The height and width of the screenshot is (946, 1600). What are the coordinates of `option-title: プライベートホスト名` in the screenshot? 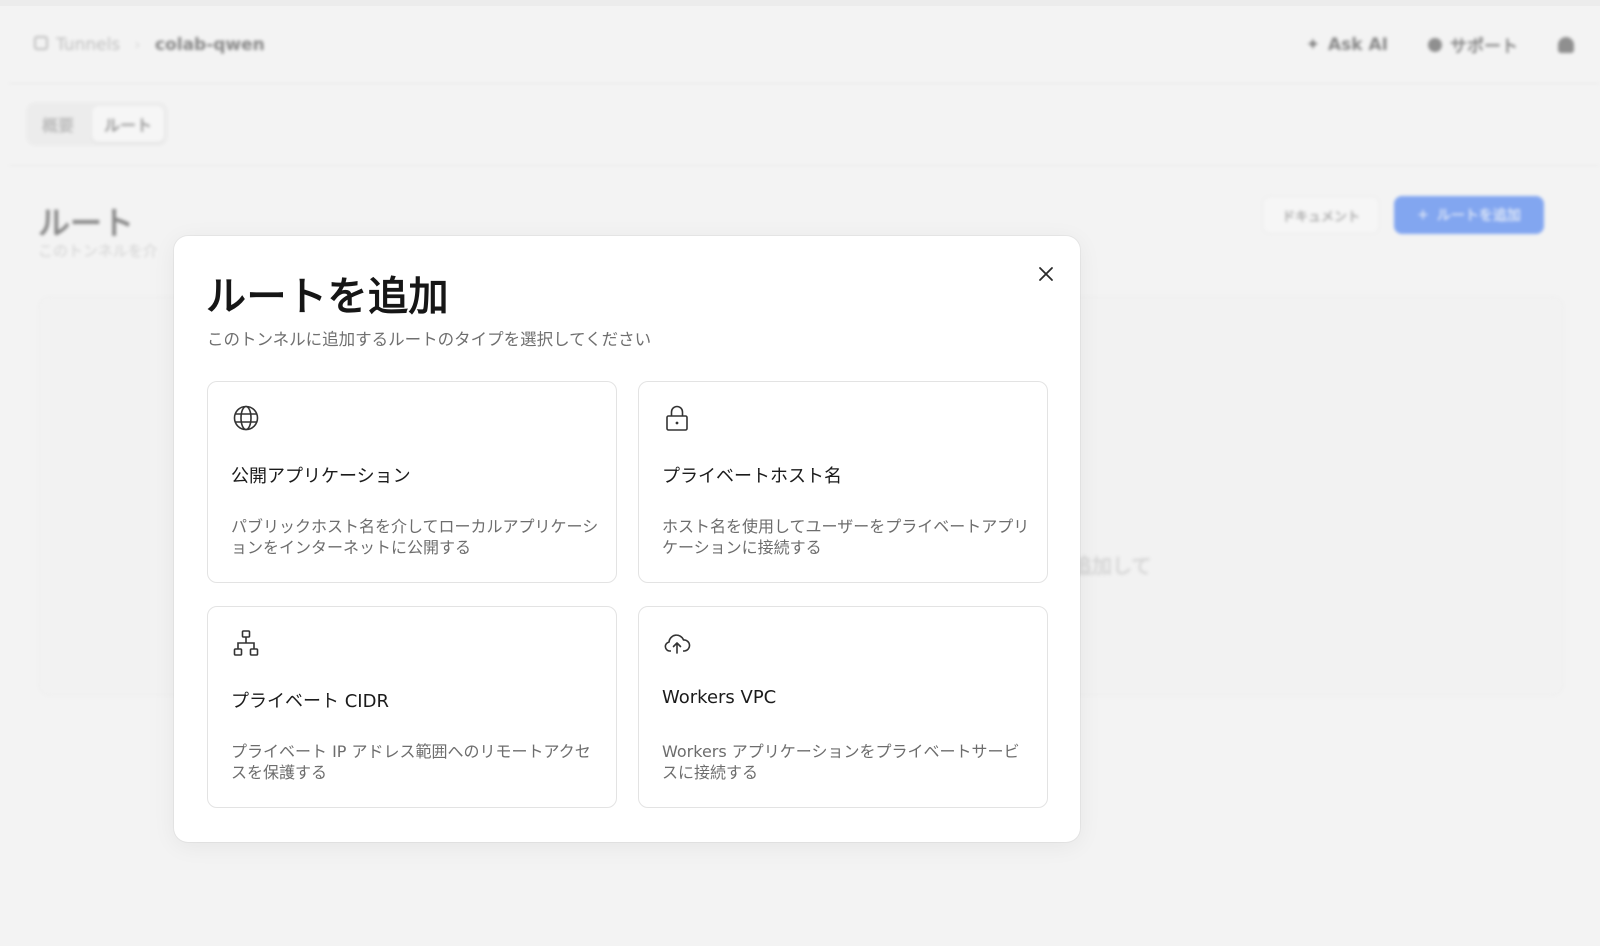 It's located at (752, 476).